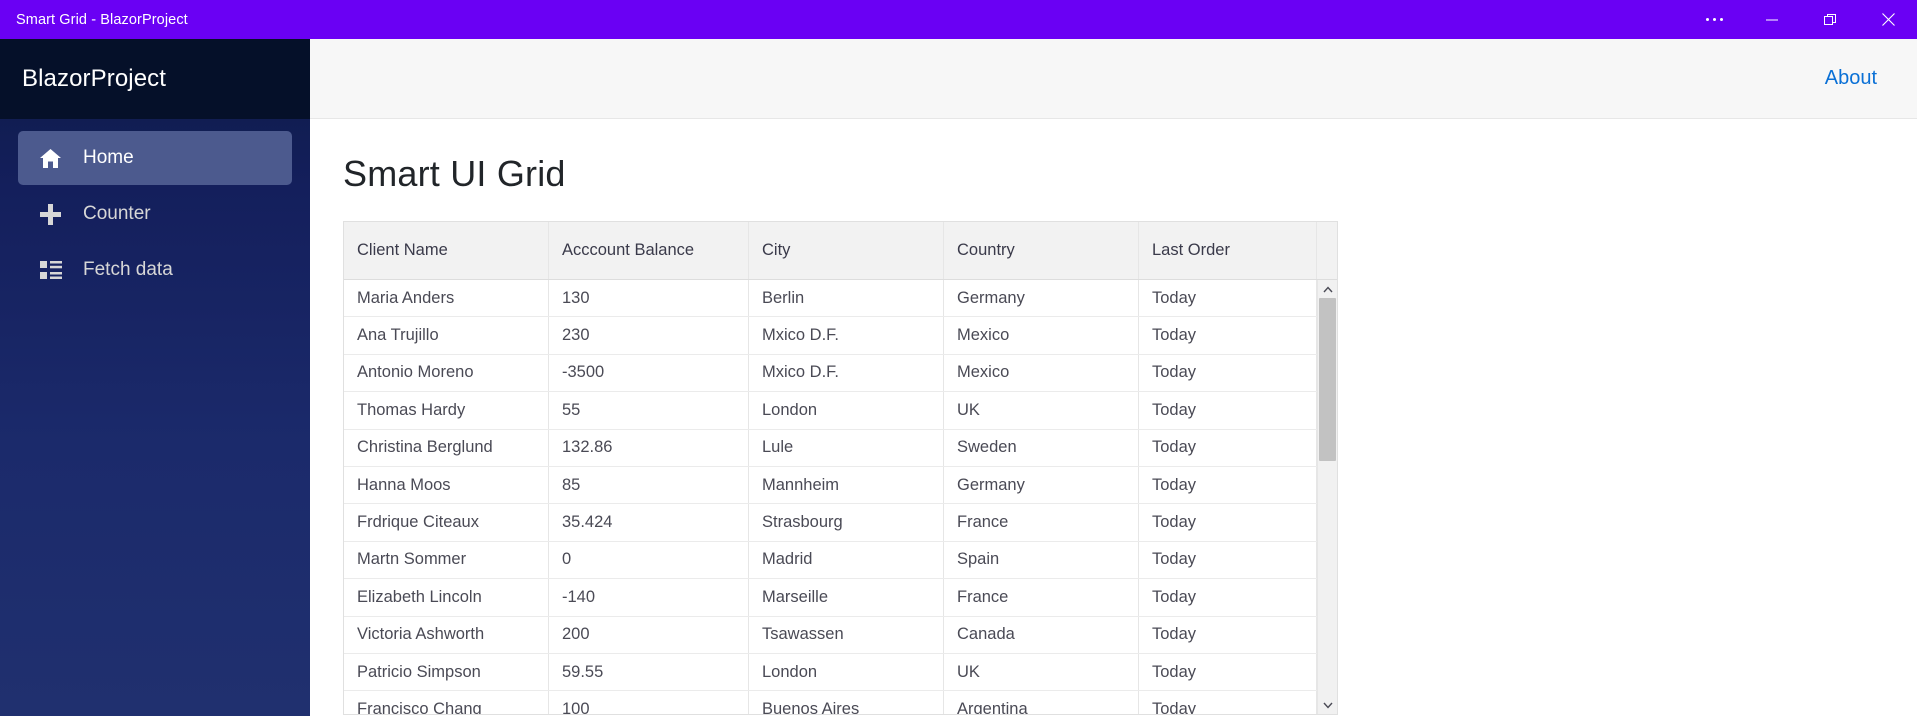  I want to click on grid-cell: Tsawassen, so click(846, 634).